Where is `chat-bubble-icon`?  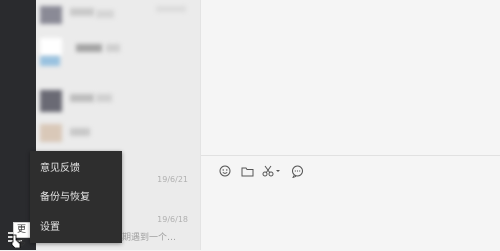
chat-bubble-icon is located at coordinates (297, 171).